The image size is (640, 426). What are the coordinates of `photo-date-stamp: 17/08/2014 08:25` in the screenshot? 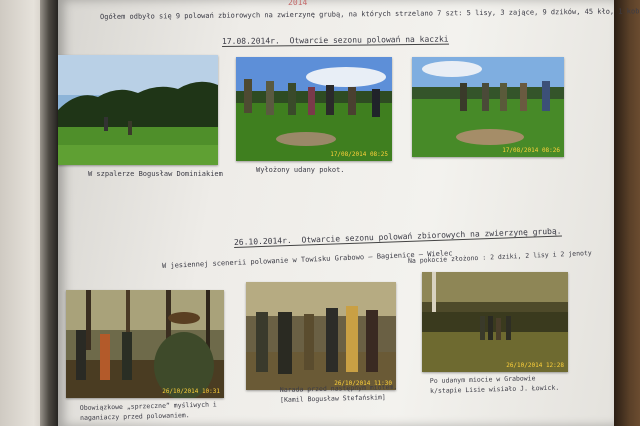 It's located at (359, 154).